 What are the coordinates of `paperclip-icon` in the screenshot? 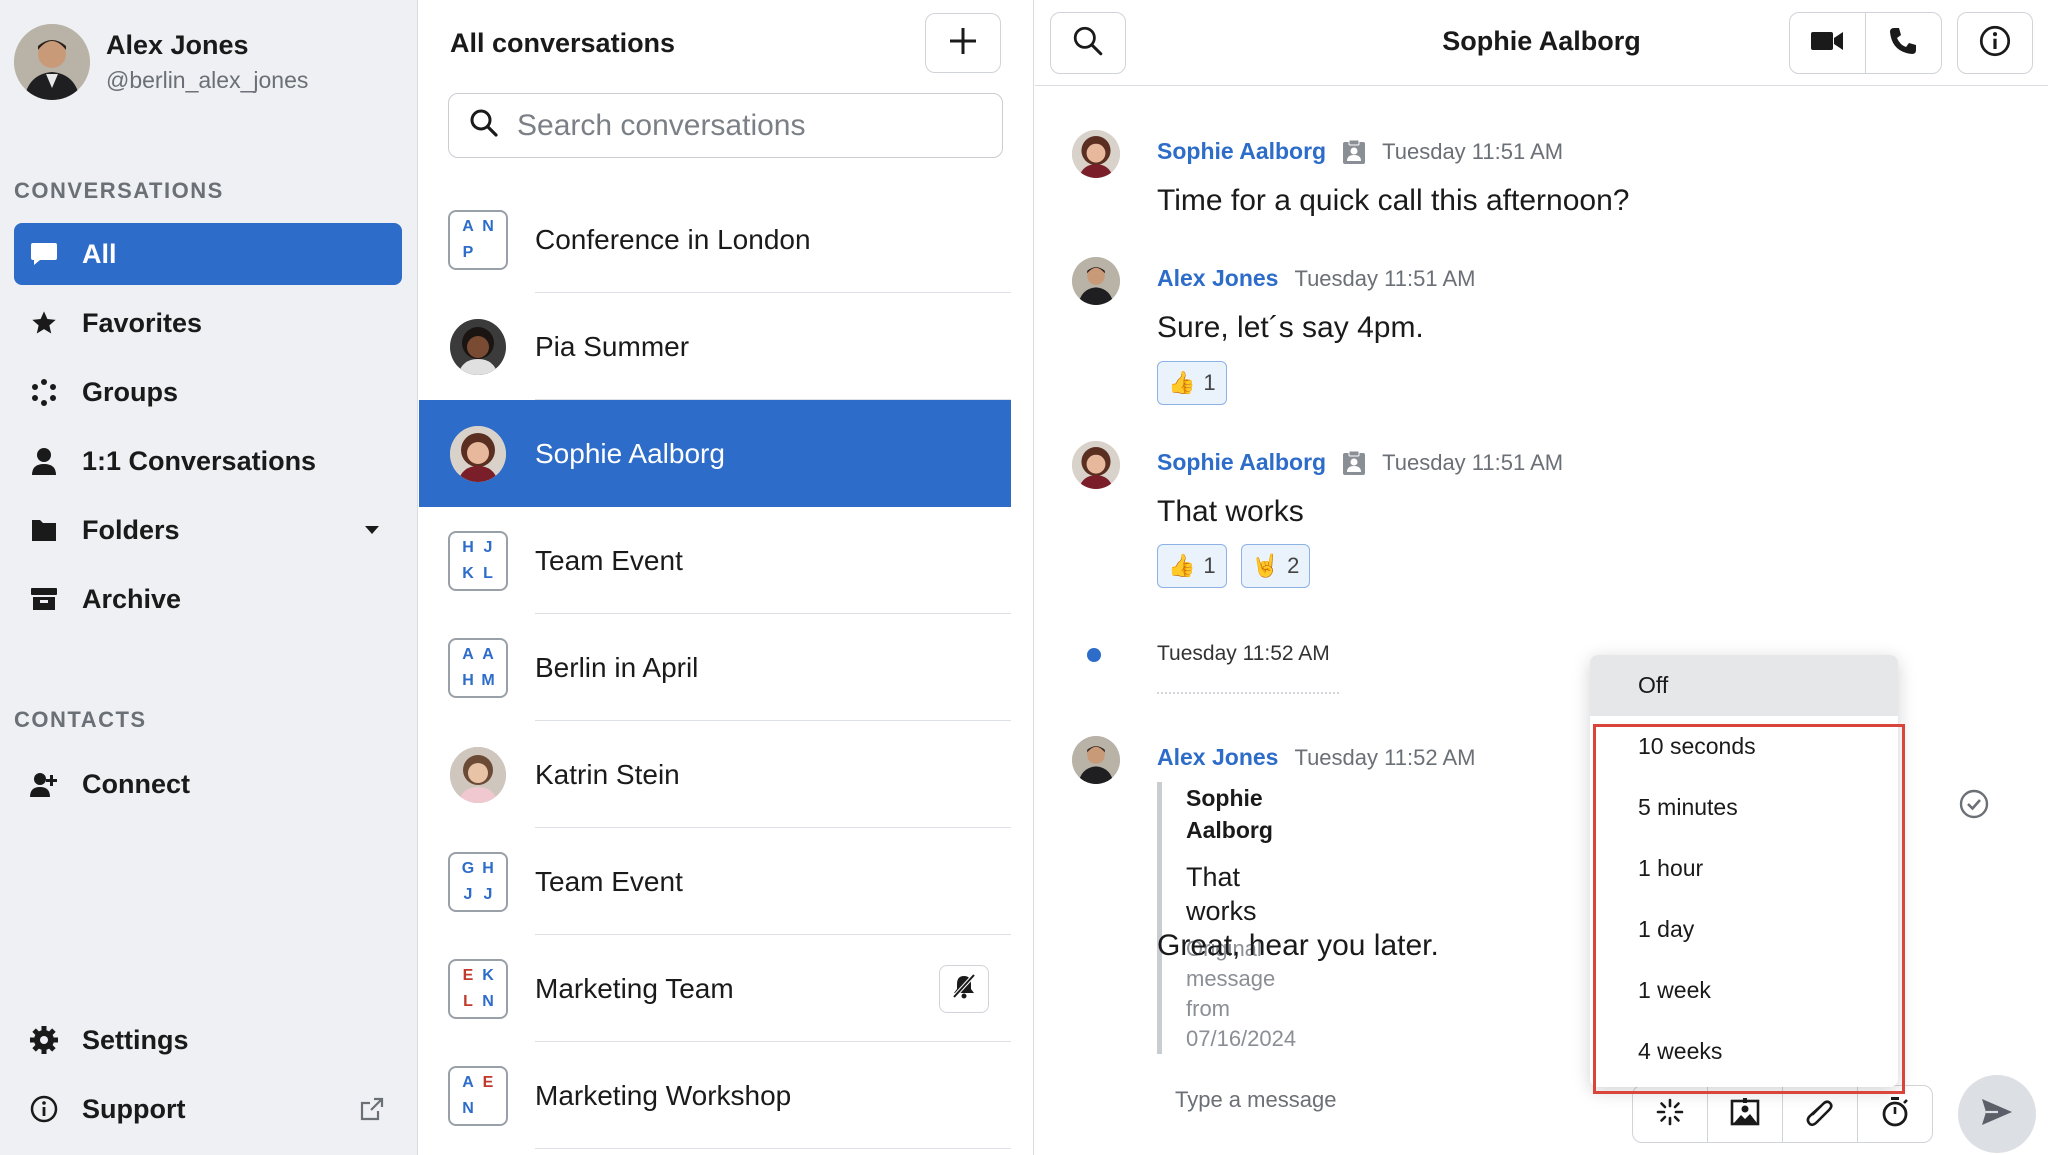 It's located at (1820, 1114).